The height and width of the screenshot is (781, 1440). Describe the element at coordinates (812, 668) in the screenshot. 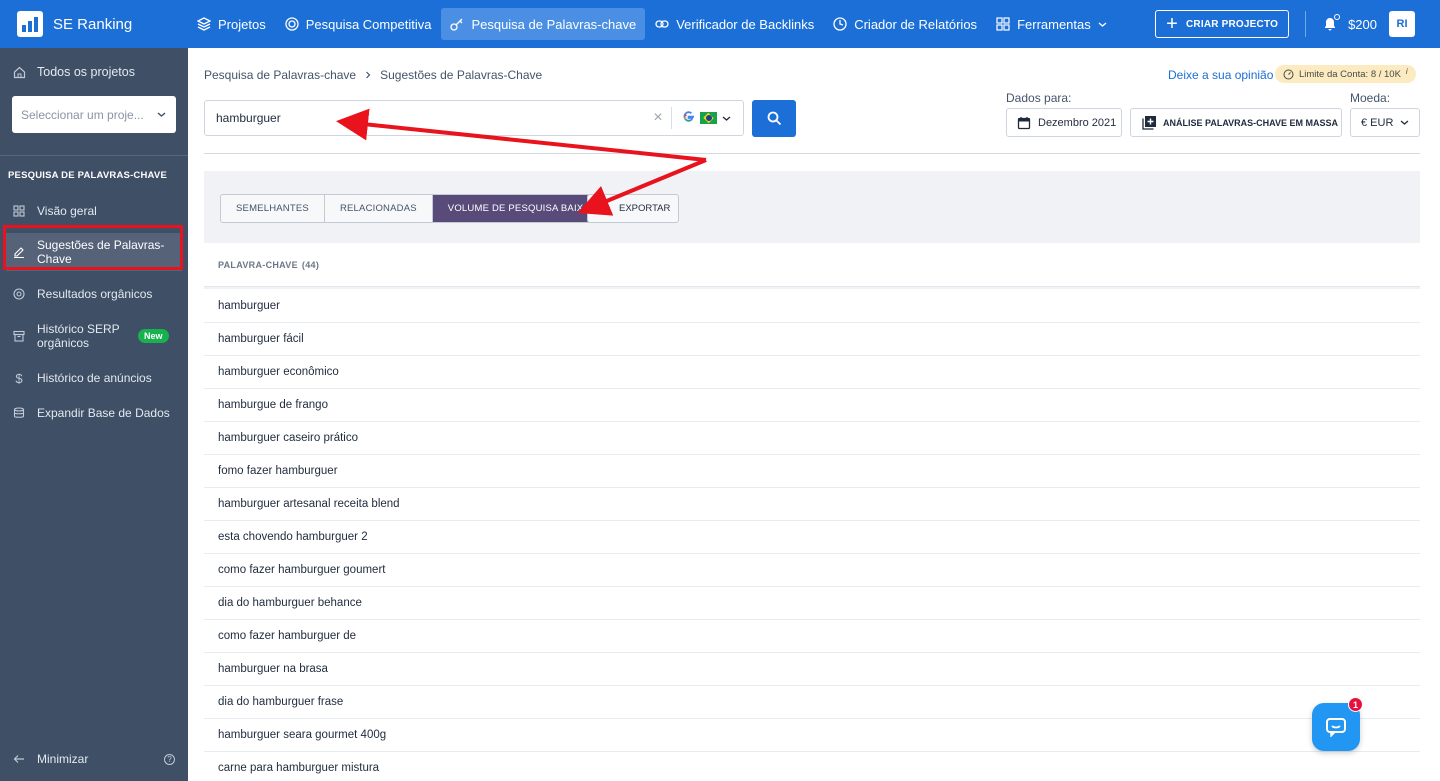

I see `table-row: hamburguer na brasa` at that location.